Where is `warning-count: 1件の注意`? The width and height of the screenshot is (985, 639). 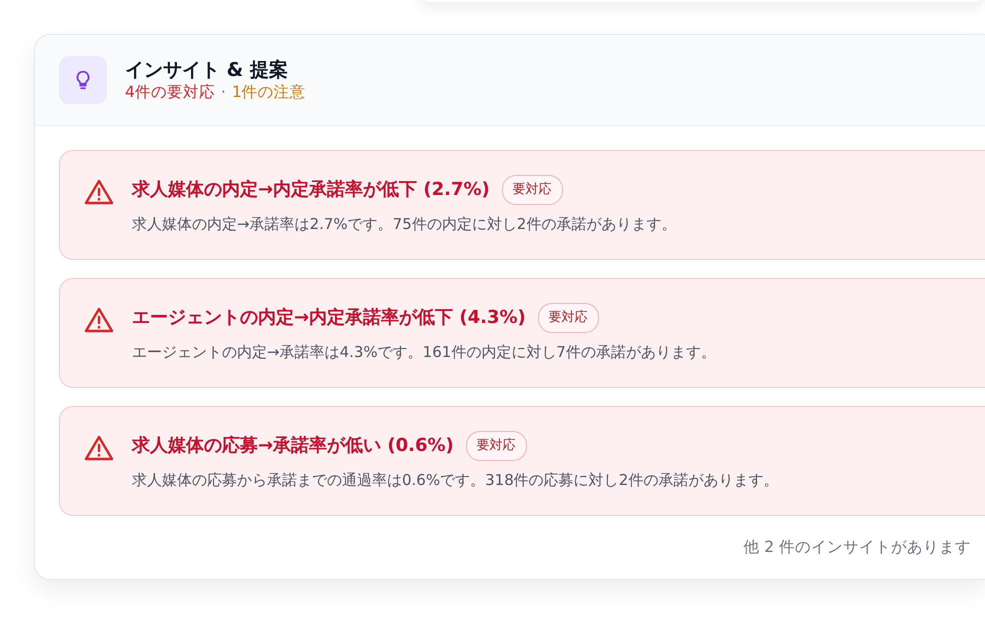 warning-count: 1件の注意 is located at coordinates (269, 92).